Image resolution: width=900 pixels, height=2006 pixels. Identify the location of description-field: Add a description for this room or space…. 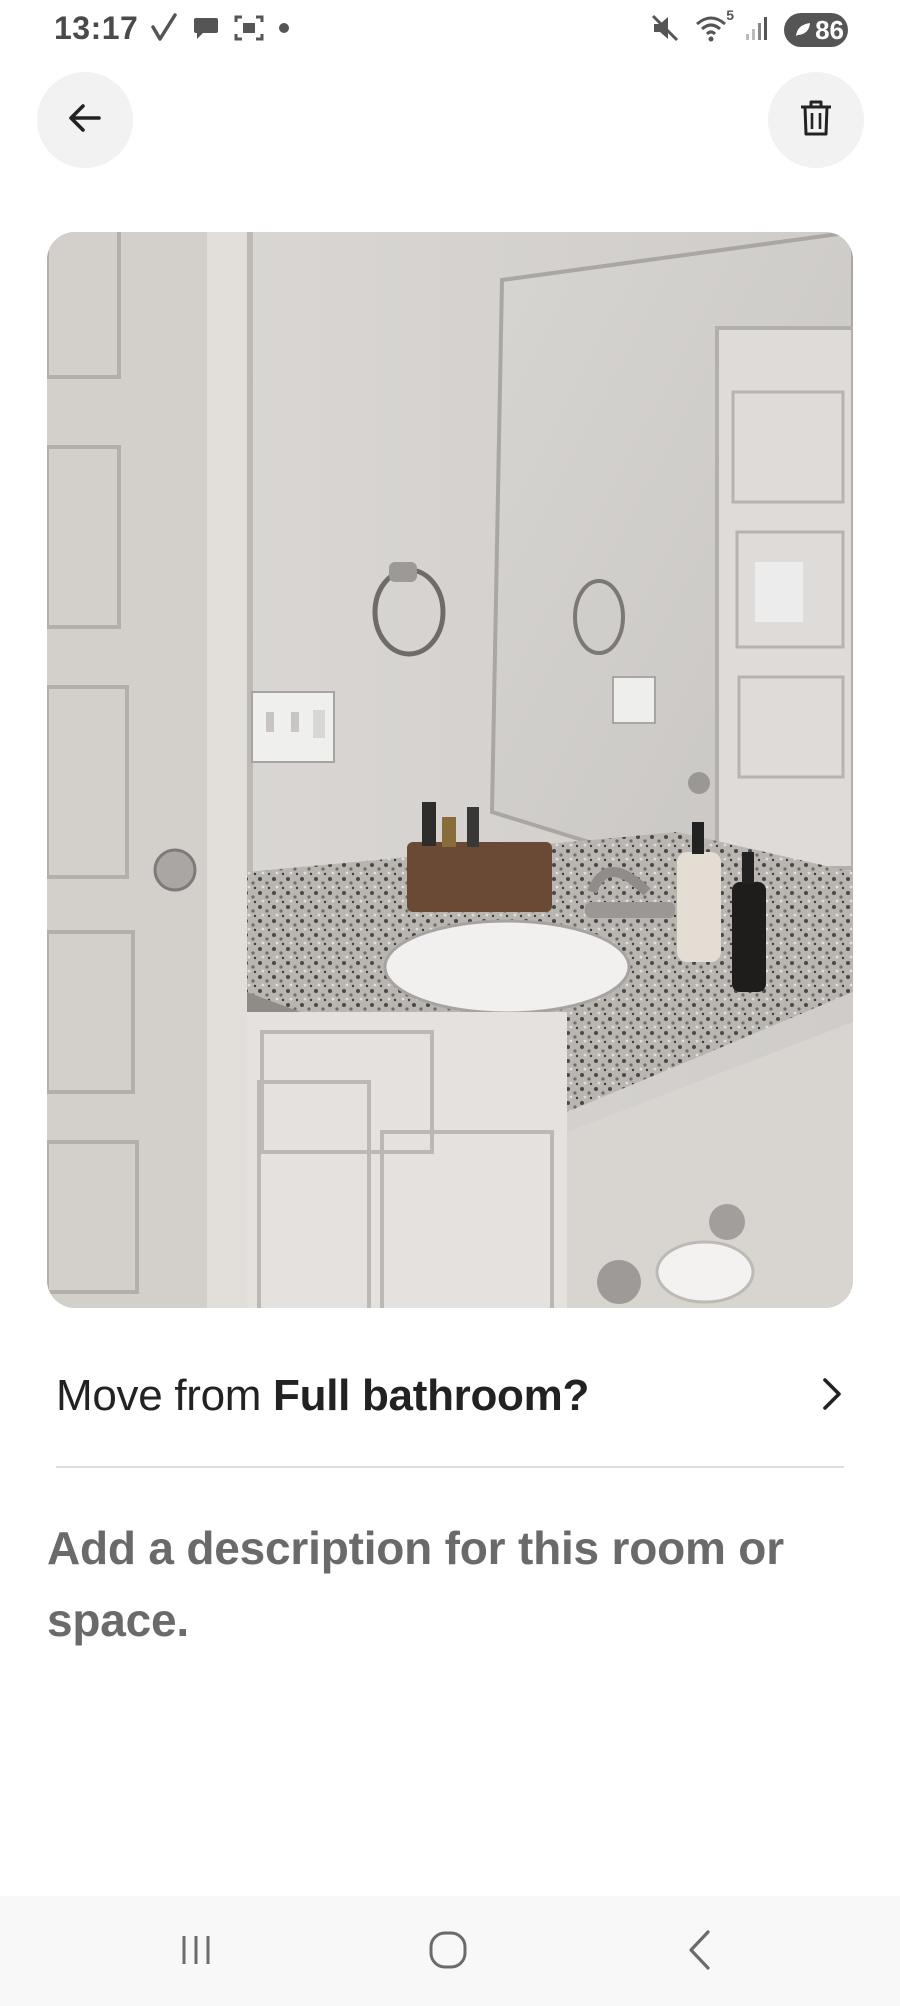
(447, 1584).